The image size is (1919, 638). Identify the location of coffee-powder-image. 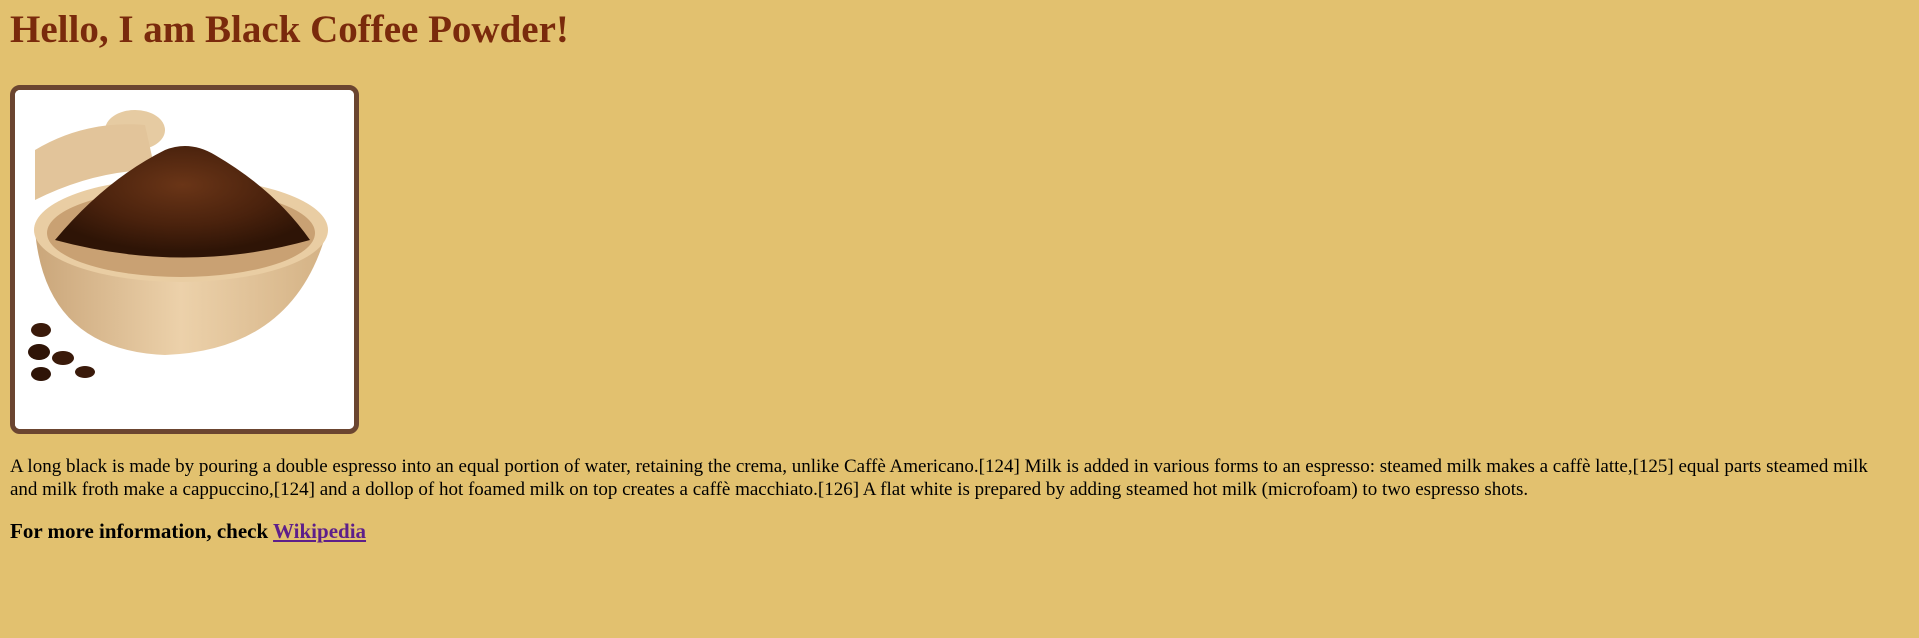
(184, 259).